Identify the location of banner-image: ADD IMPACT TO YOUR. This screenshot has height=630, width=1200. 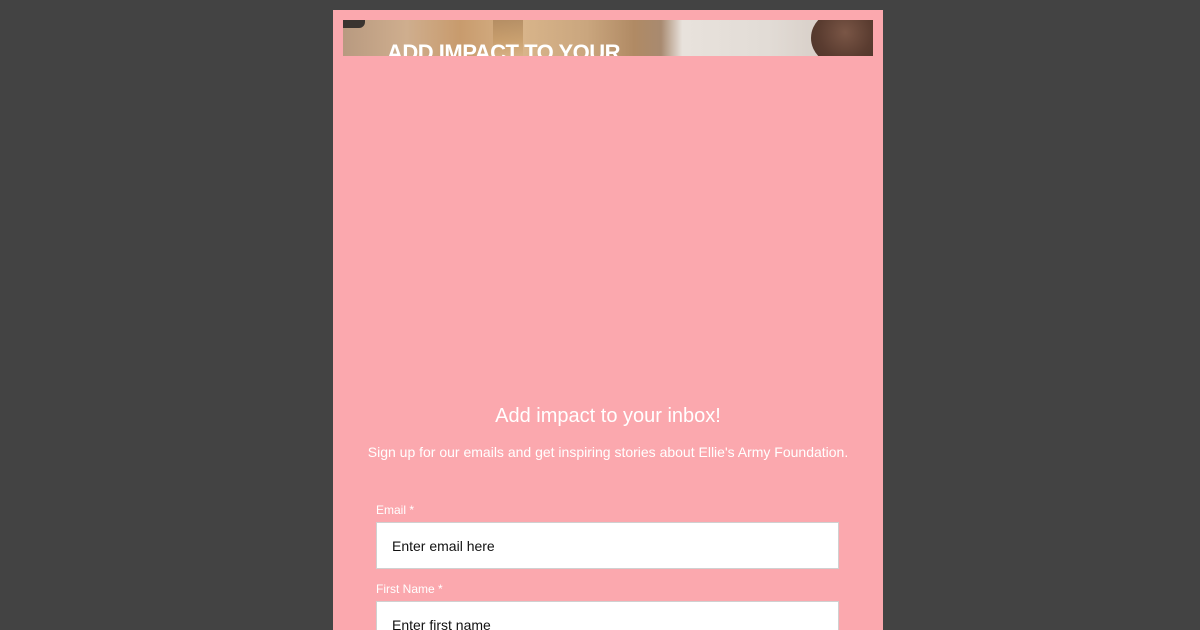
(608, 38).